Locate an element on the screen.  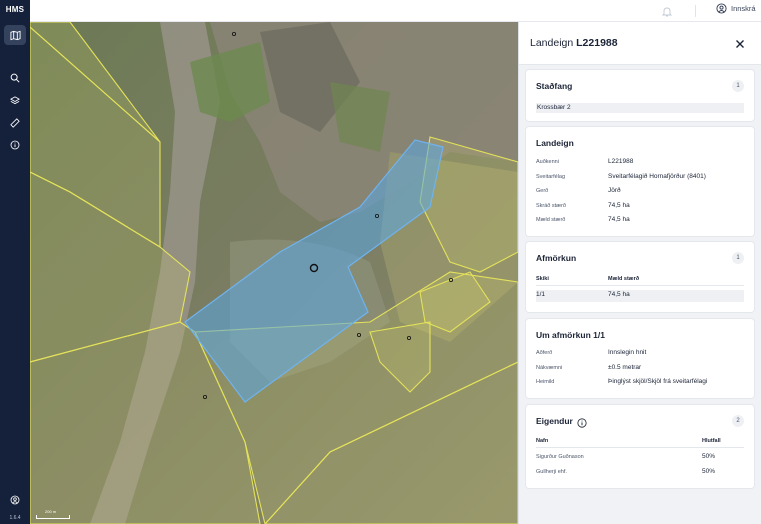
field-label: Sveitarfélag is located at coordinates (551, 177).